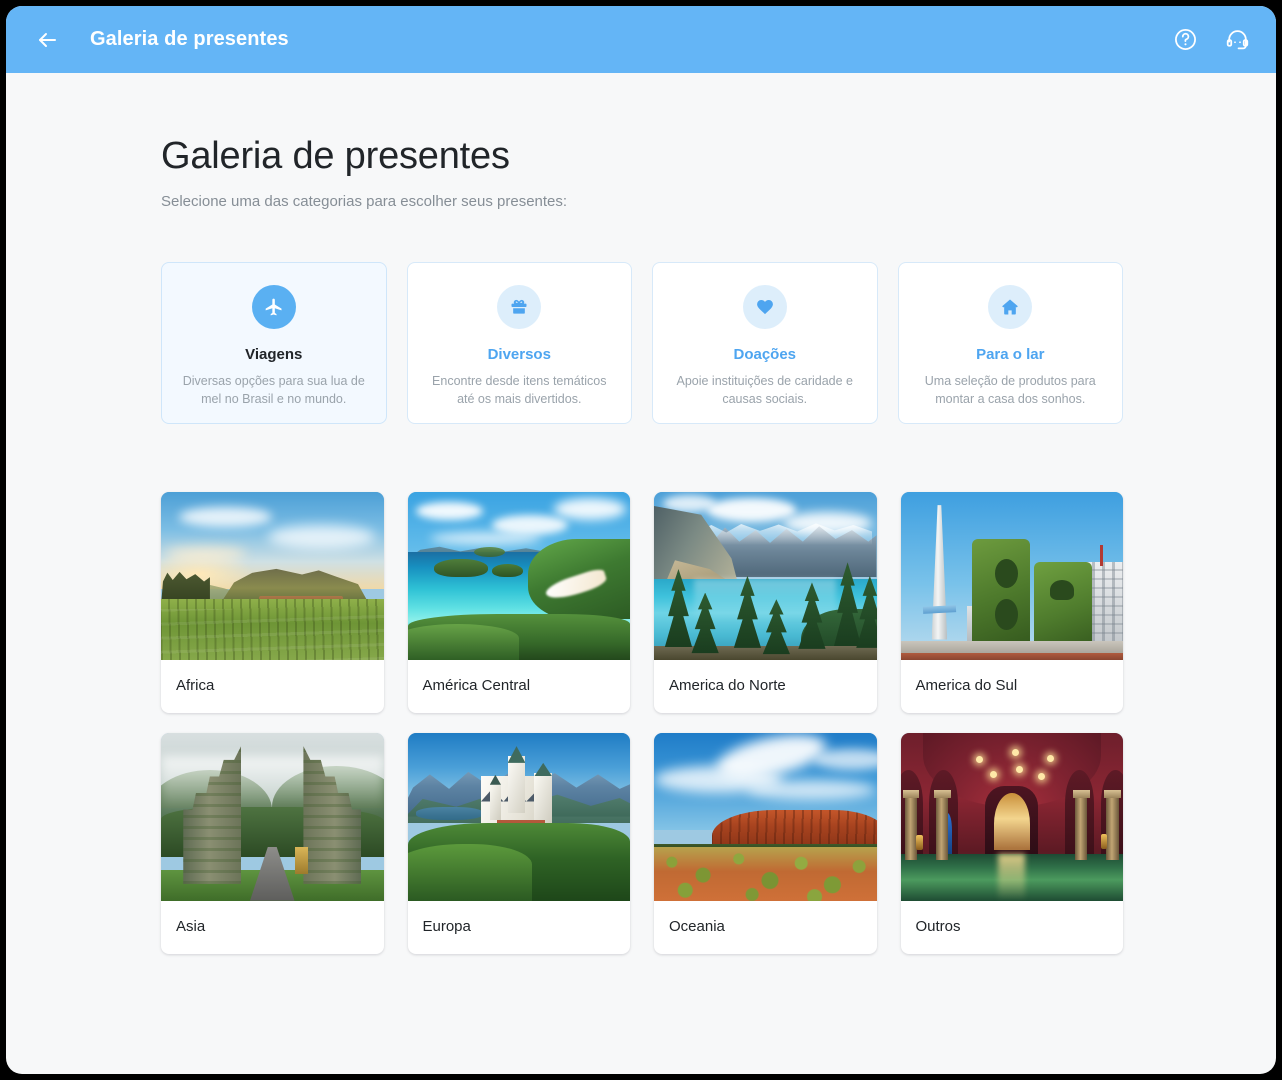 The width and height of the screenshot is (1282, 1080). I want to click on help-circle-icon, so click(1185, 39).